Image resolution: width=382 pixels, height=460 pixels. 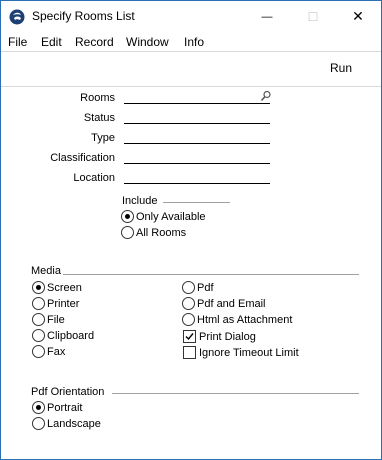 What do you see at coordinates (94, 178) in the screenshot?
I see `location-label: Location` at bounding box center [94, 178].